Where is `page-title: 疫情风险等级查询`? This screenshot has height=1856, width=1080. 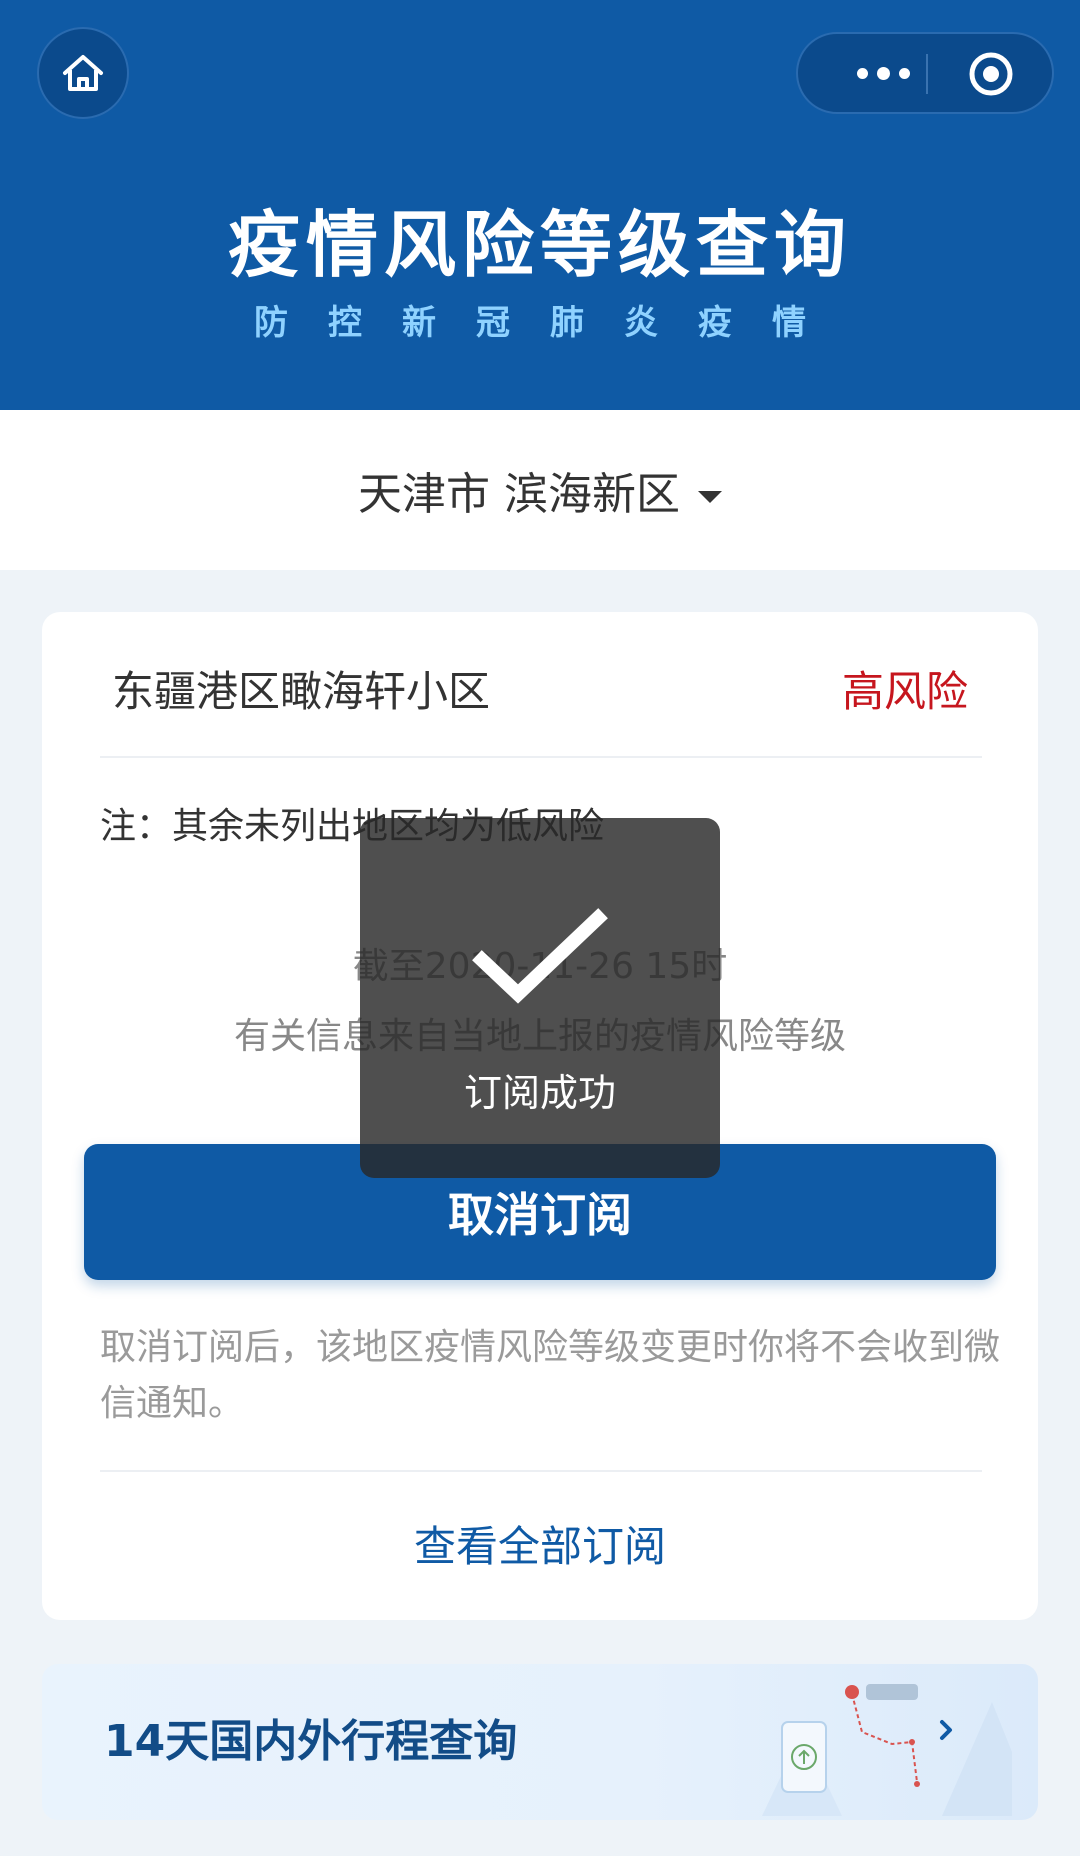 page-title: 疫情风险等级查询 is located at coordinates (539, 245).